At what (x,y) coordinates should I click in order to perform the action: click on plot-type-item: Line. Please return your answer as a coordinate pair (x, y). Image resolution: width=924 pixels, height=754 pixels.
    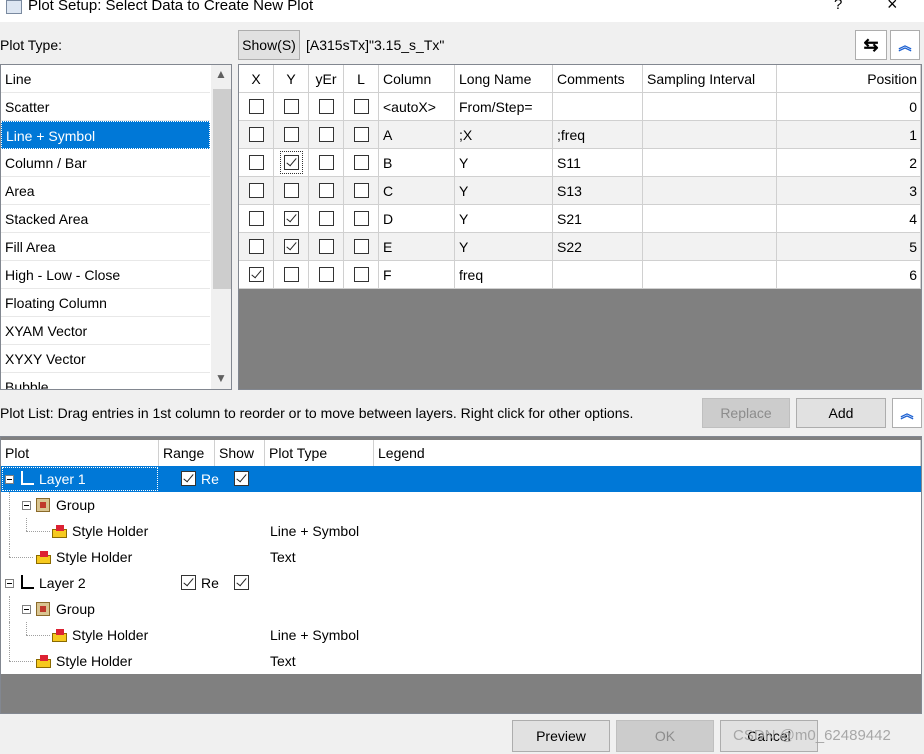
    Looking at the image, I should click on (105, 79).